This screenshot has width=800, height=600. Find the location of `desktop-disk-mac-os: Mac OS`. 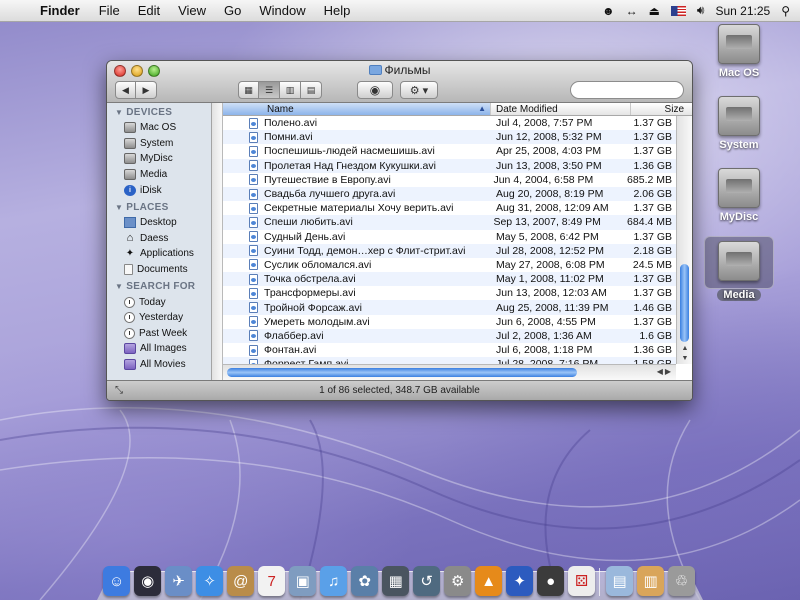

desktop-disk-mac-os: Mac OS is located at coordinates (739, 51).